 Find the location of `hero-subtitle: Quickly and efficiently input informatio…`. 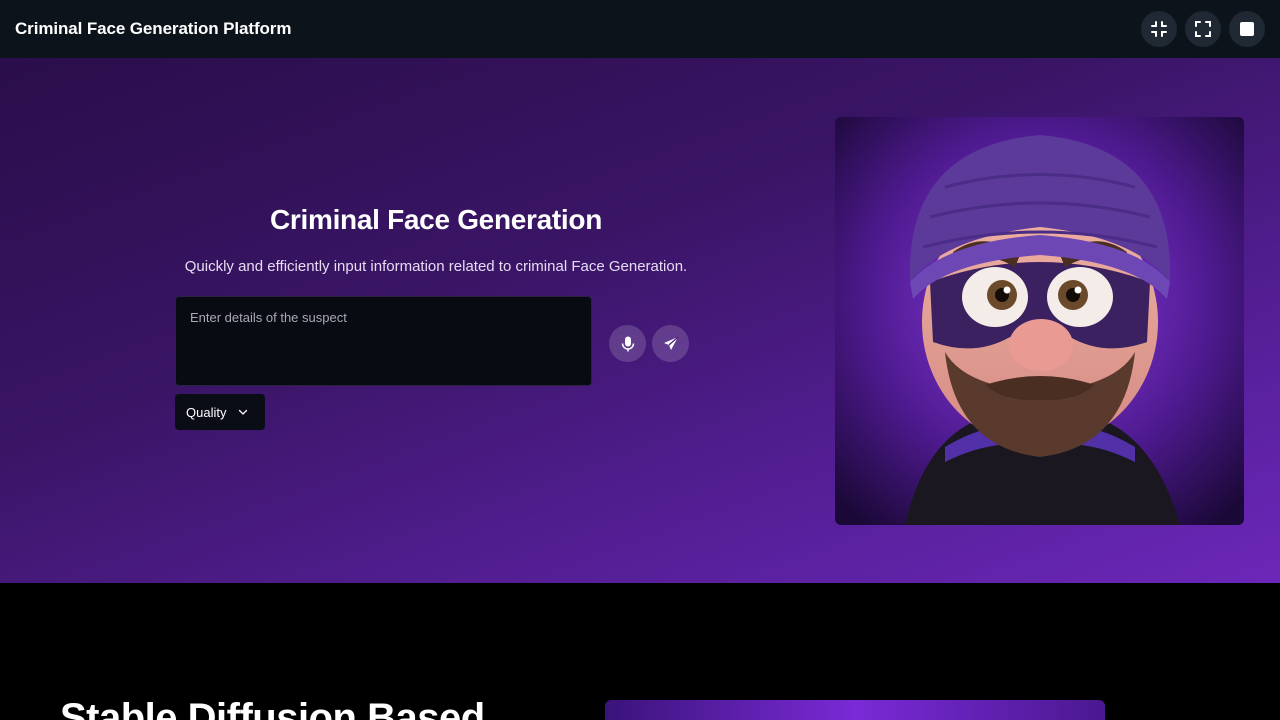

hero-subtitle: Quickly and efficiently input informatio… is located at coordinates (436, 266).